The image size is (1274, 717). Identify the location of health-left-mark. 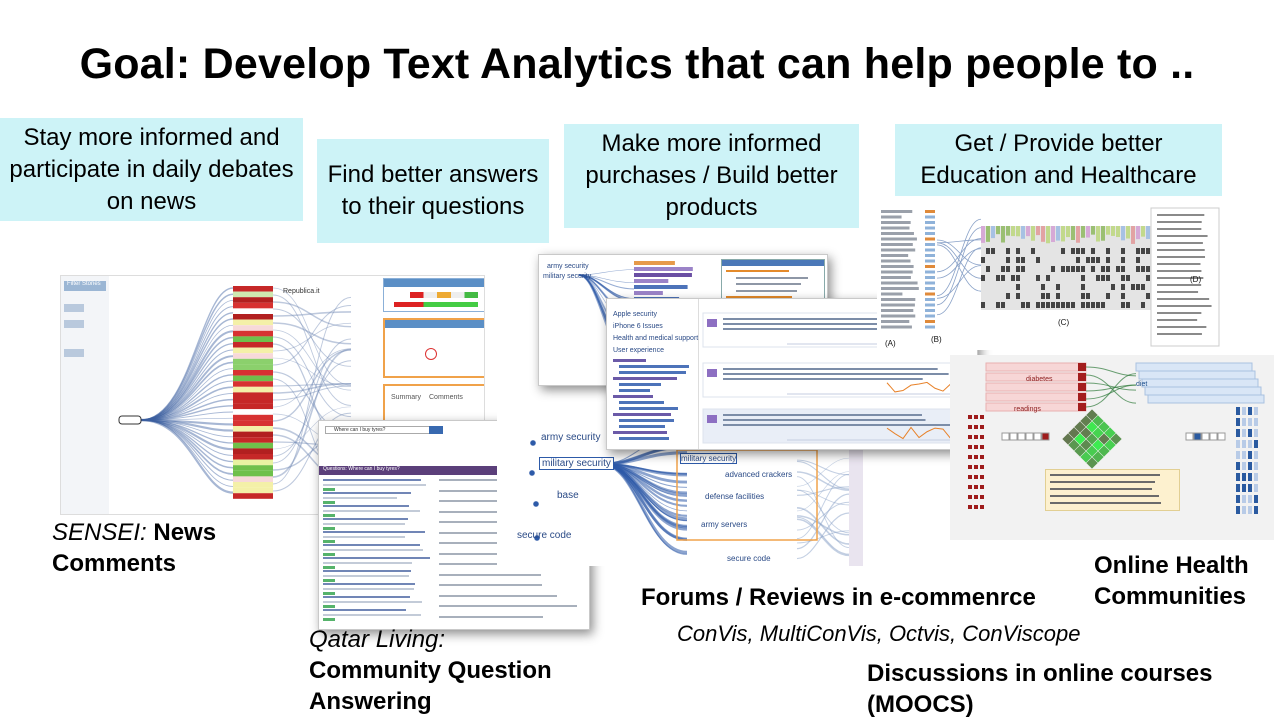
(1082, 377).